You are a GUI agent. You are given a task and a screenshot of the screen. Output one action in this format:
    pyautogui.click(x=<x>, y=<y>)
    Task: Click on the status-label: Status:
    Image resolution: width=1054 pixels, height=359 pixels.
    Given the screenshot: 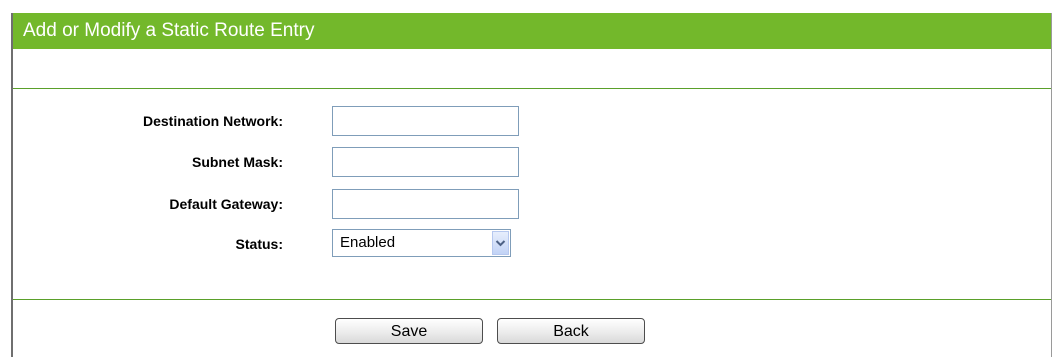 What is the action you would take?
    pyautogui.click(x=259, y=244)
    